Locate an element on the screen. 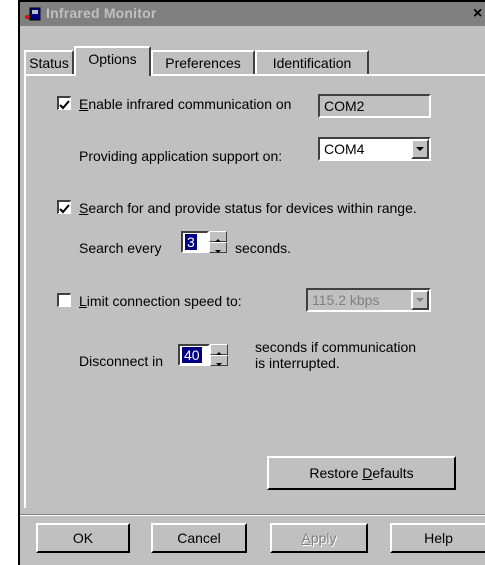 The width and height of the screenshot is (485, 565). search-every-label: Search every is located at coordinates (120, 248).